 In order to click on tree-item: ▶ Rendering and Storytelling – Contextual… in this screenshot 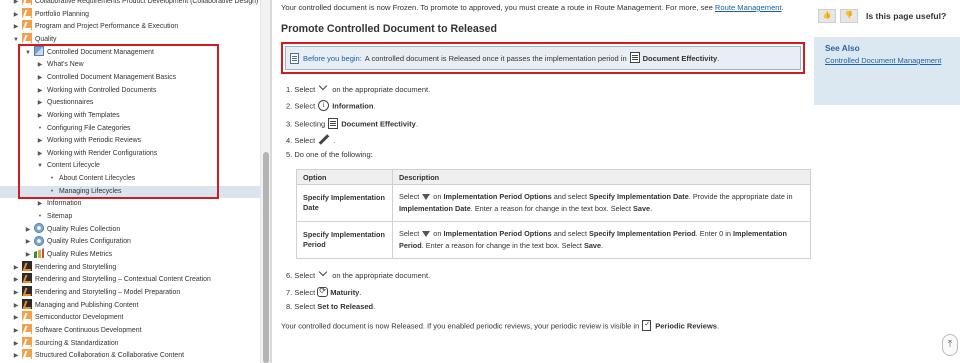, I will do `click(105, 279)`.